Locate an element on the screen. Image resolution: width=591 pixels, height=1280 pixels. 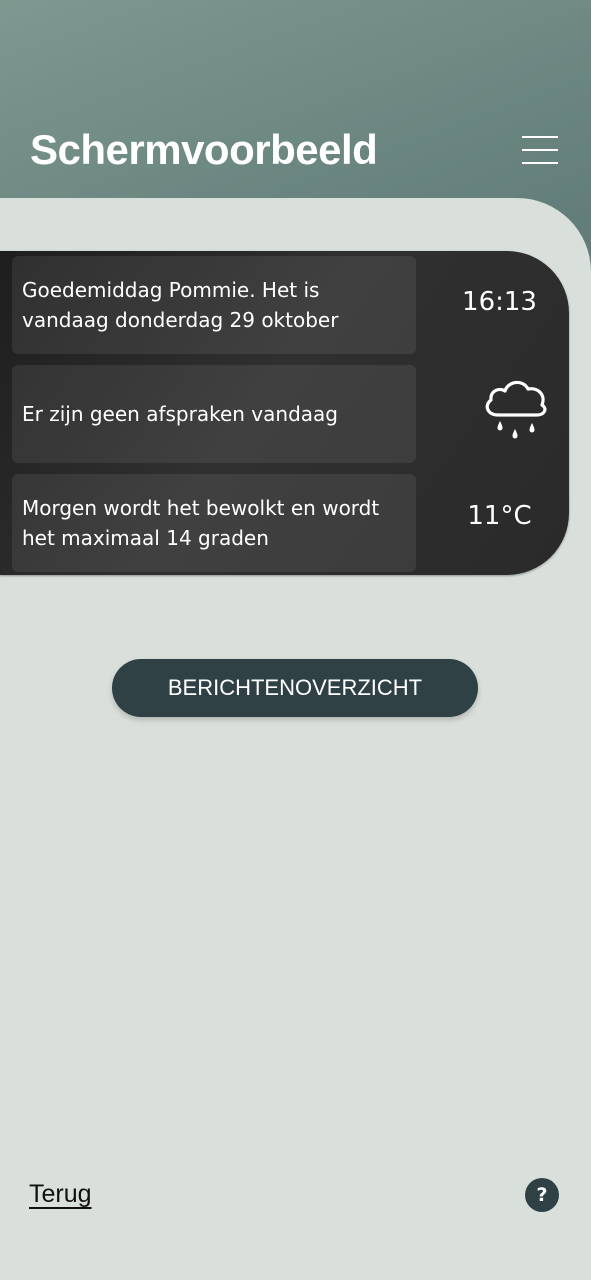
appointments-text: Er zijn geen afspraken vandaag is located at coordinates (180, 414).